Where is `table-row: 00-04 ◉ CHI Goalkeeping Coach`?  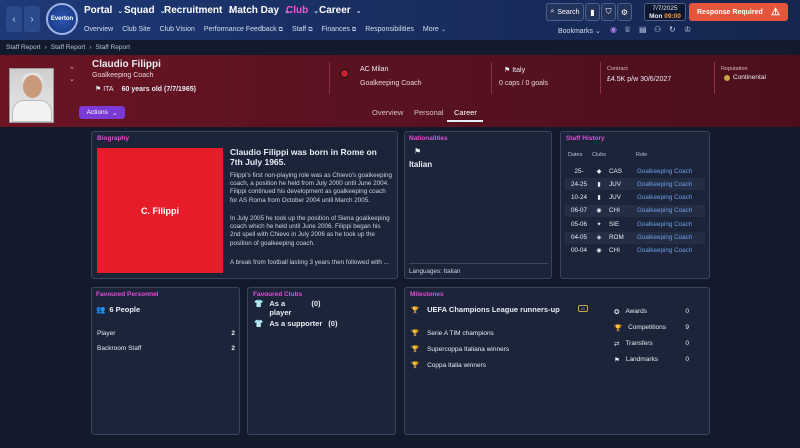 table-row: 00-04 ◉ CHI Goalkeeping Coach is located at coordinates (635, 251).